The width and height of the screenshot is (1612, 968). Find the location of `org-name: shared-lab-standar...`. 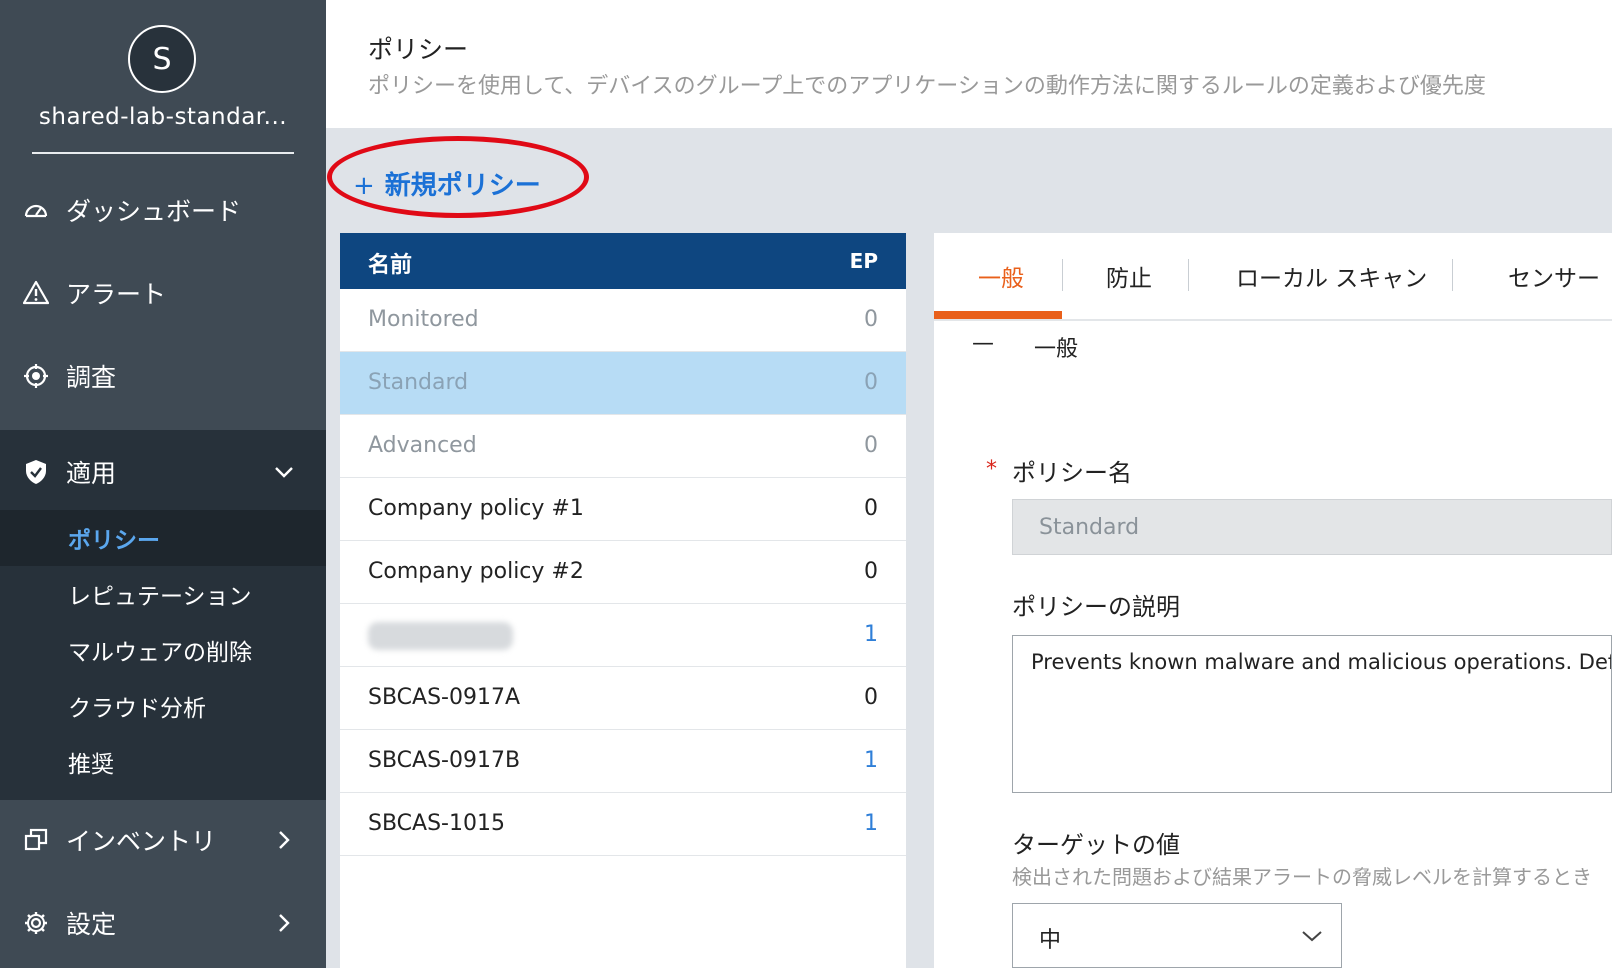

org-name: shared-lab-standar... is located at coordinates (163, 117).